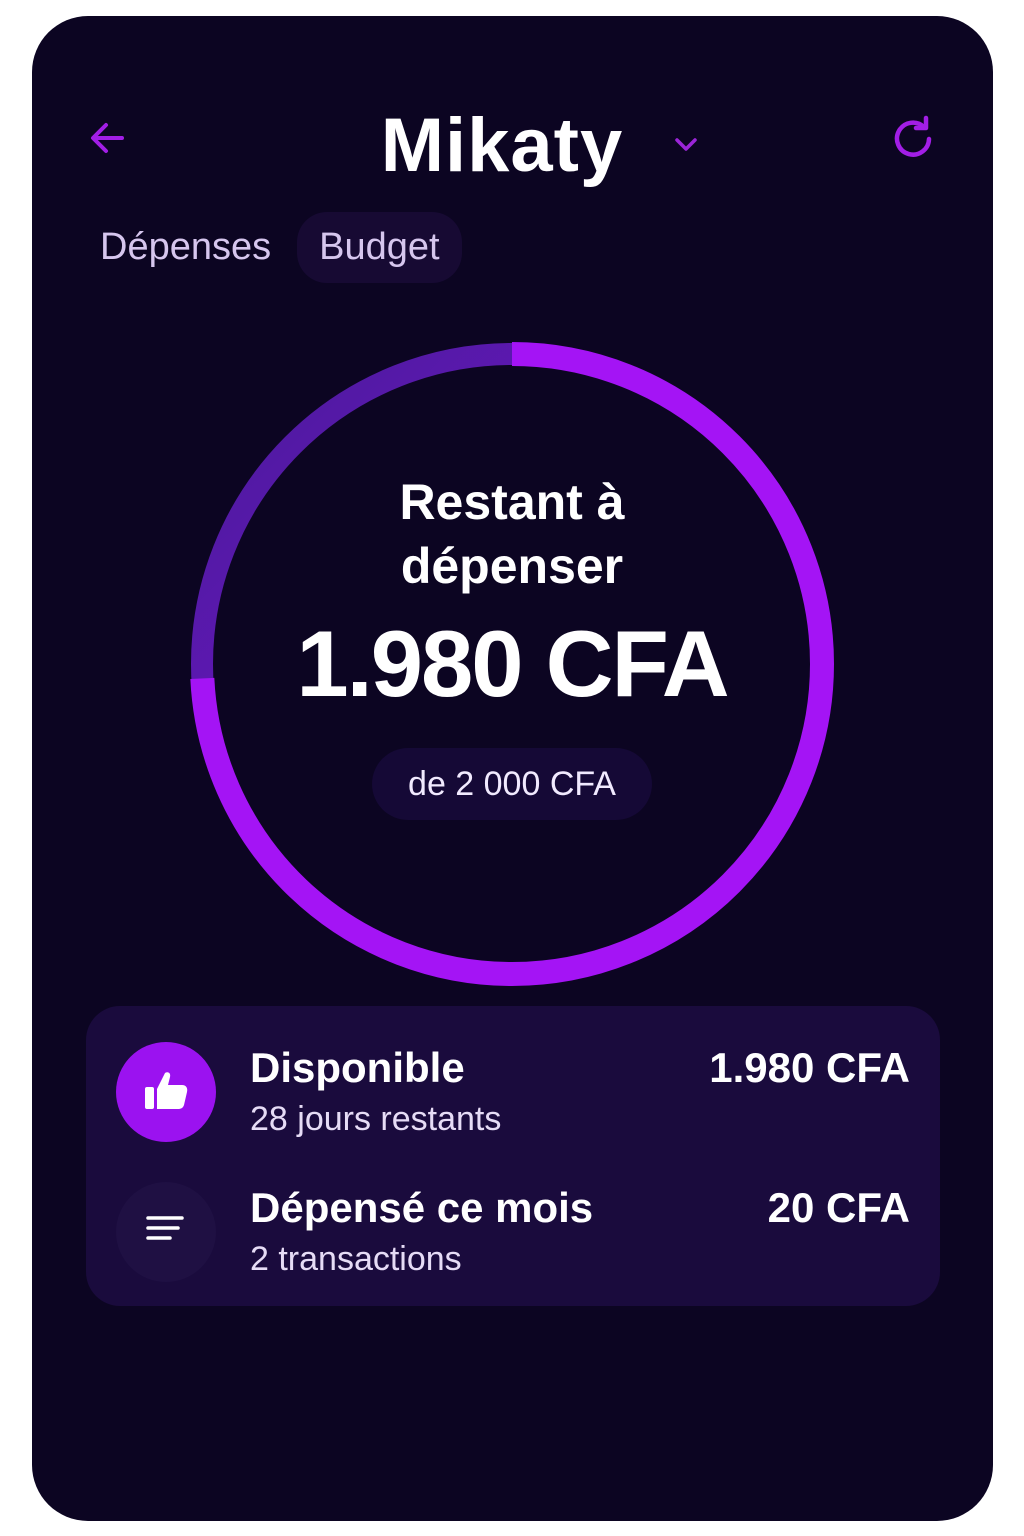 This screenshot has width=1024, height=1536. I want to click on refresh-icon, so click(913, 141).